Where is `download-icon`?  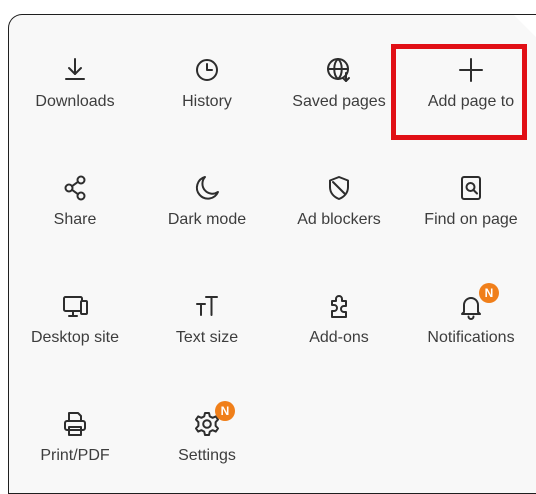 download-icon is located at coordinates (75, 70).